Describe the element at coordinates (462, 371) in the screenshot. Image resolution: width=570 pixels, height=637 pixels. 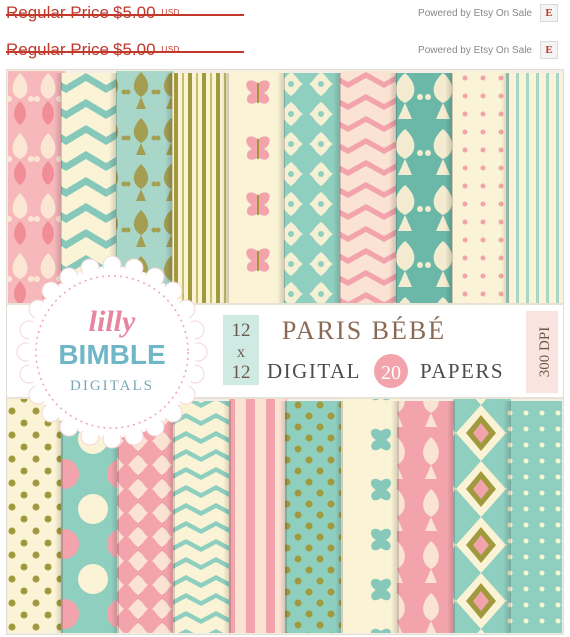
I see `papers-label: PAPERS` at that location.